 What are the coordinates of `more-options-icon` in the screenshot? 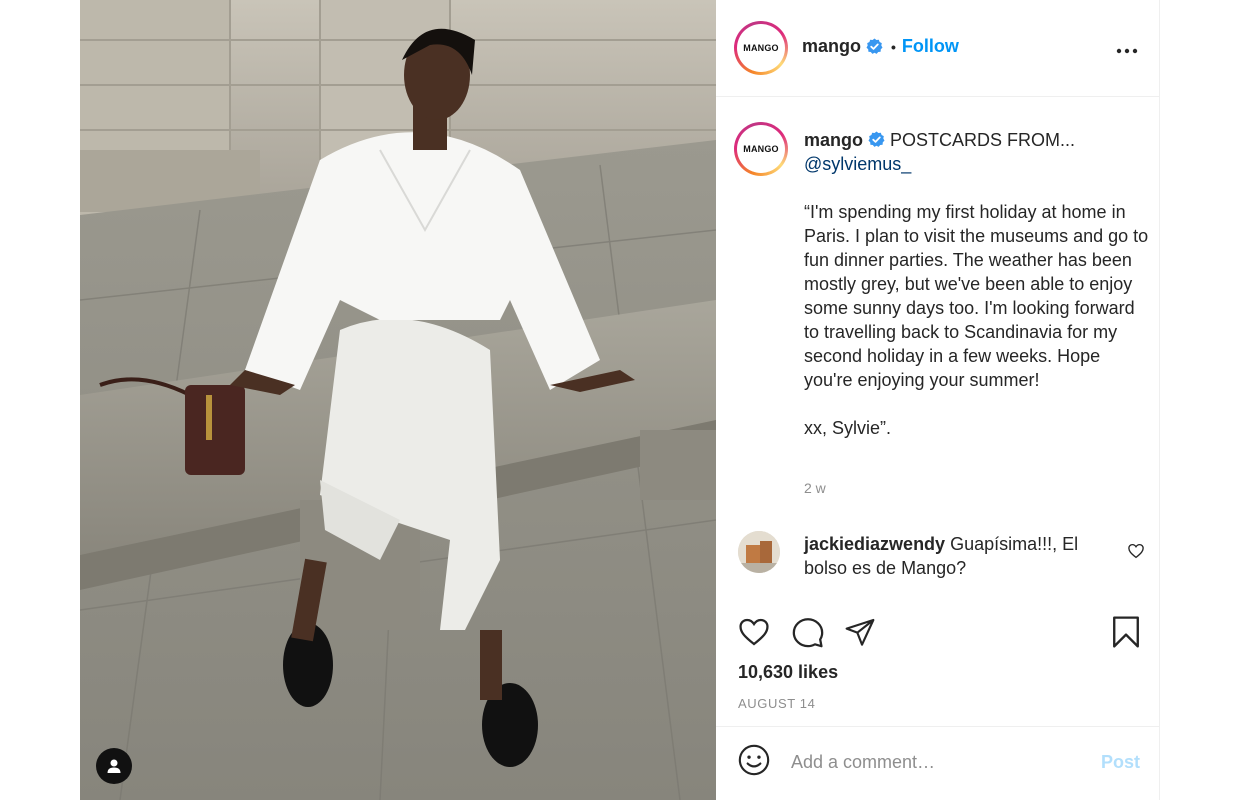 It's located at (1127, 50).